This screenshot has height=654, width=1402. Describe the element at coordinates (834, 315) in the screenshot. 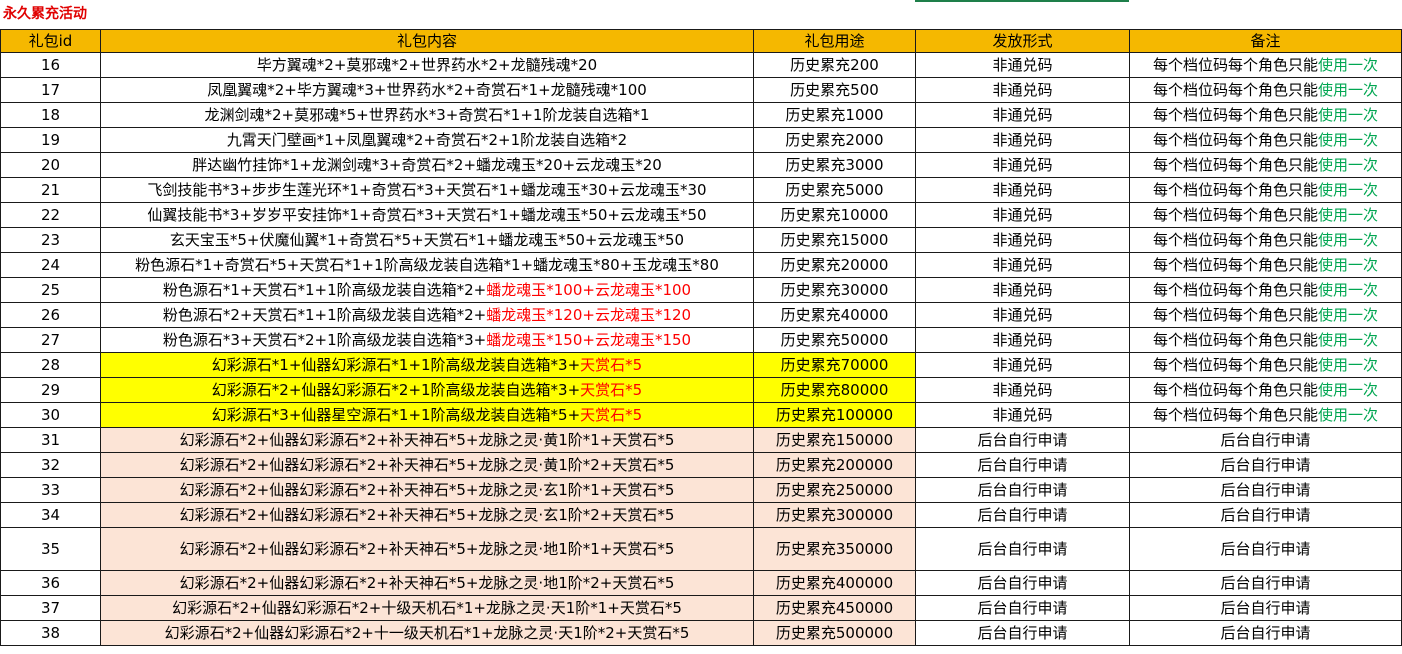

I see `cell-usage: 历史累充40000` at that location.